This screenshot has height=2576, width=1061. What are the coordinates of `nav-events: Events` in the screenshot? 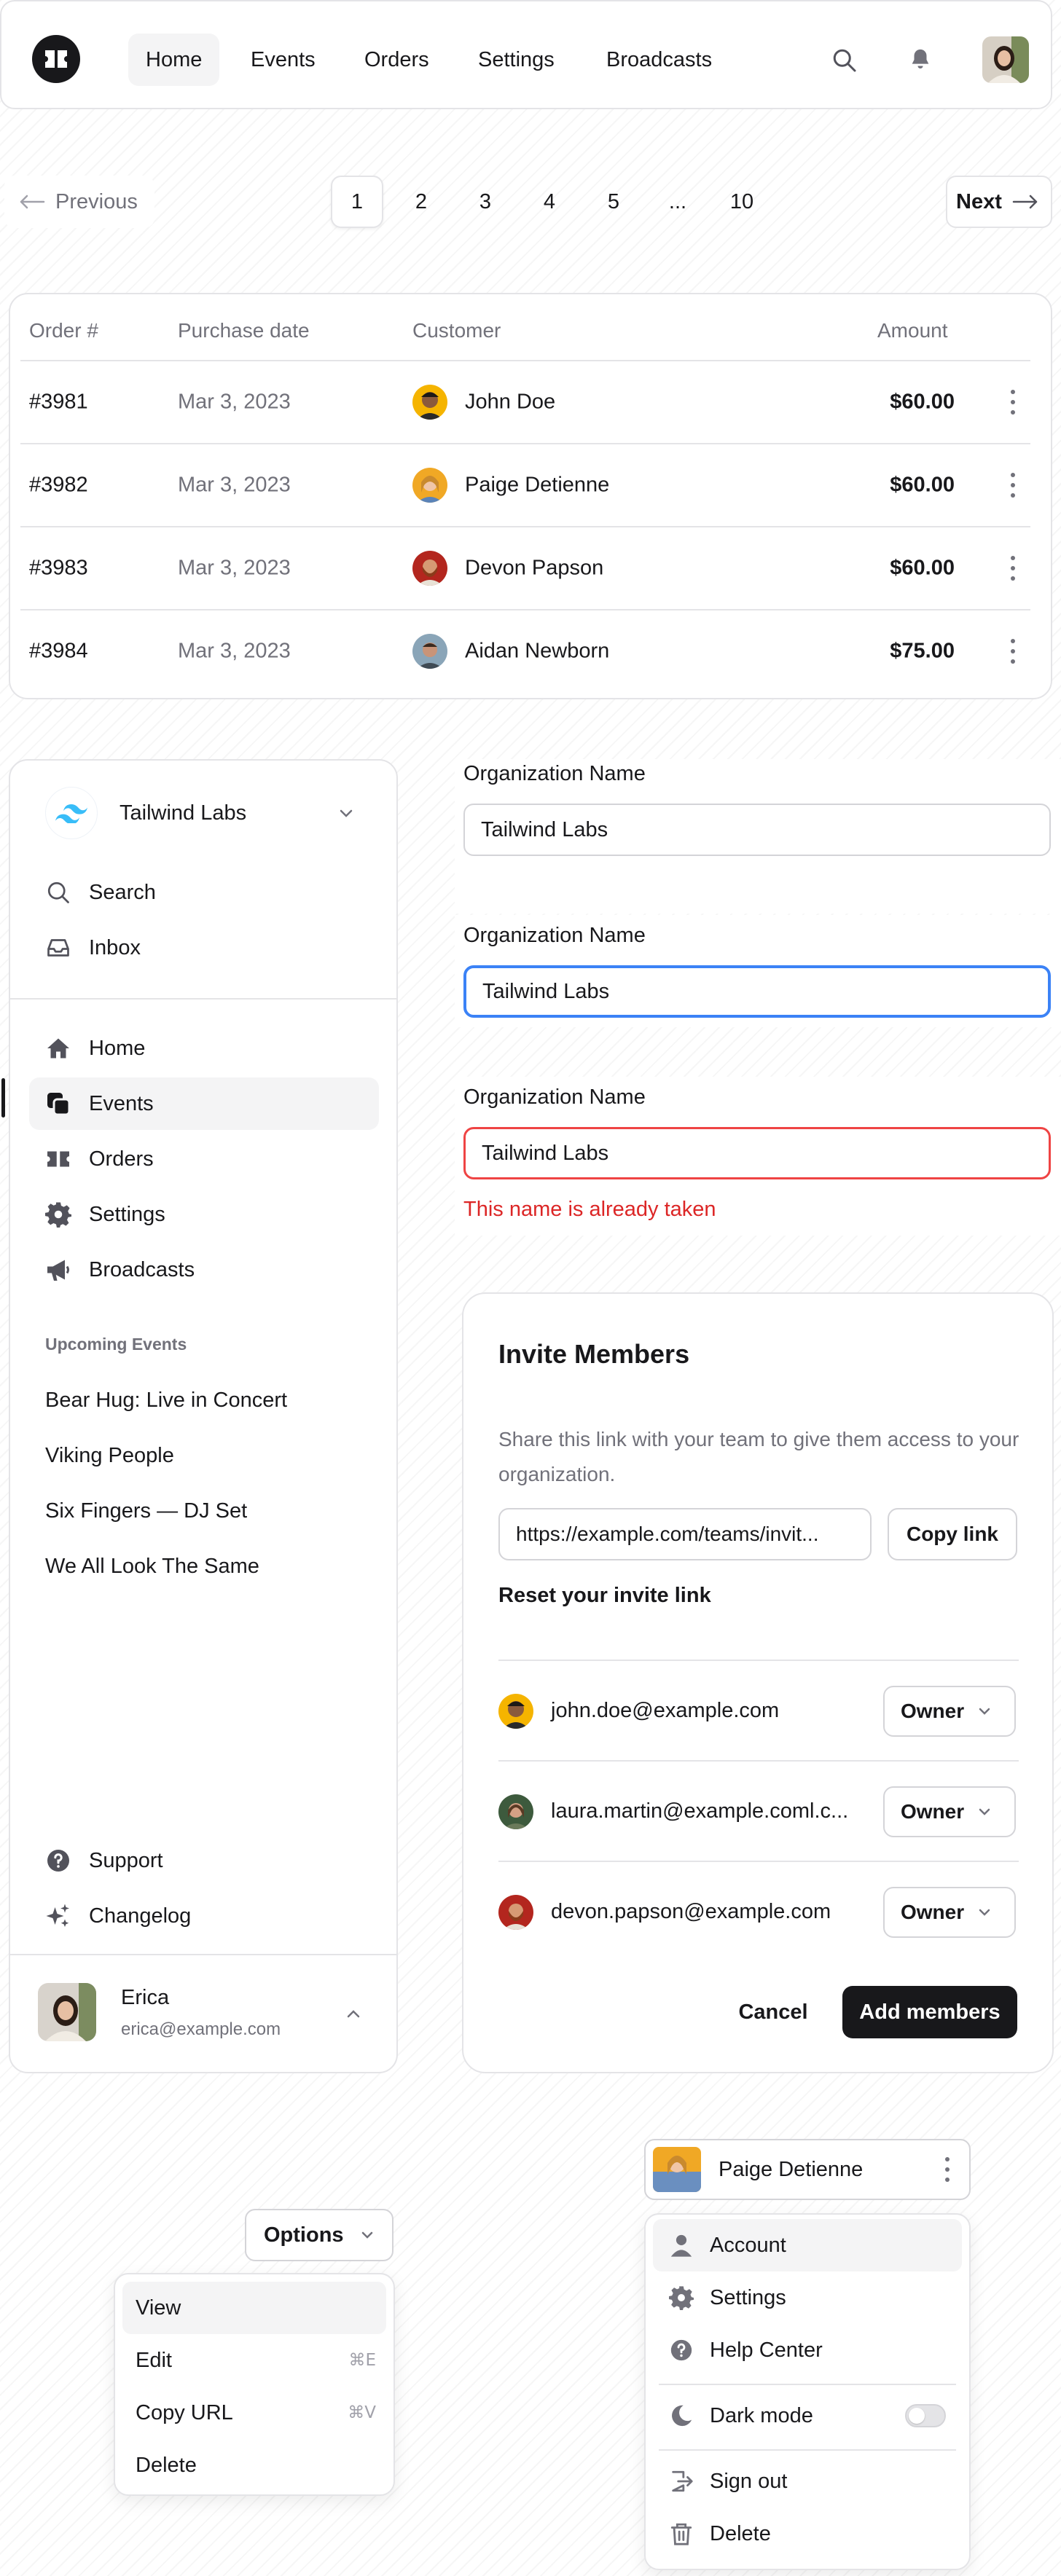 It's located at (283, 60).